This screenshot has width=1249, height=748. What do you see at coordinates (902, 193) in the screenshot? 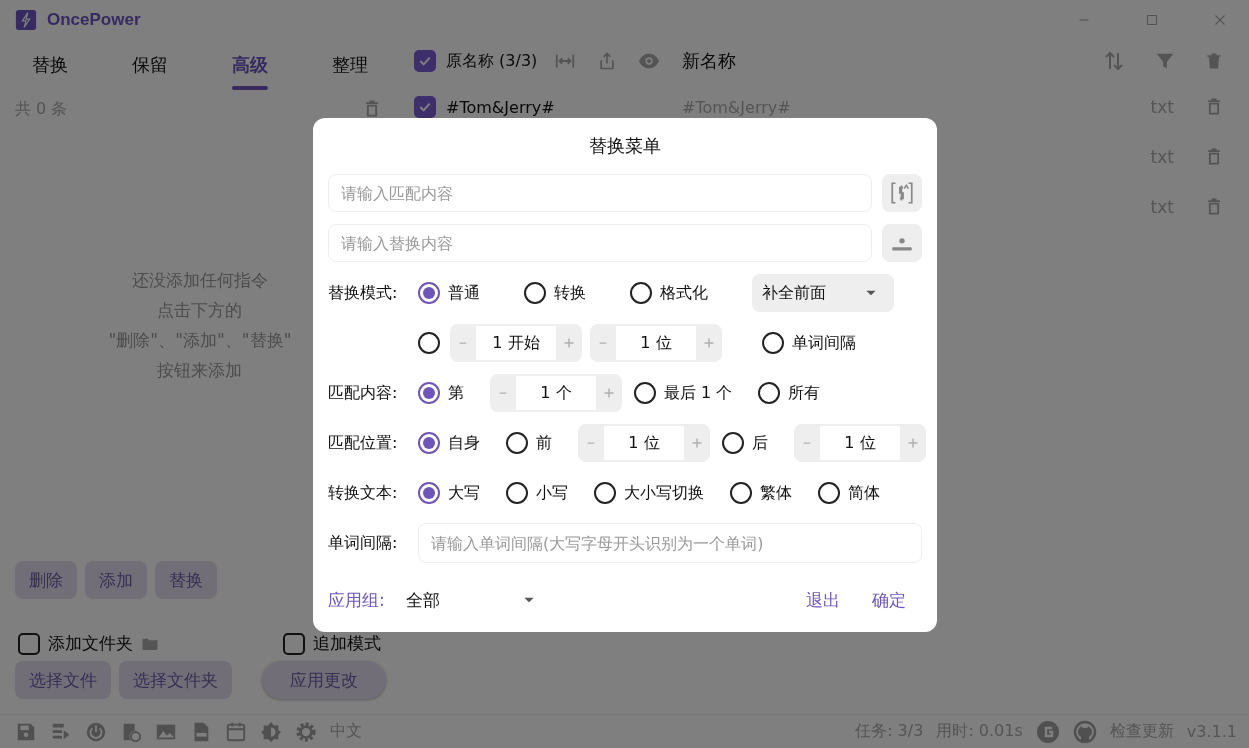
I see `regex-icon` at bounding box center [902, 193].